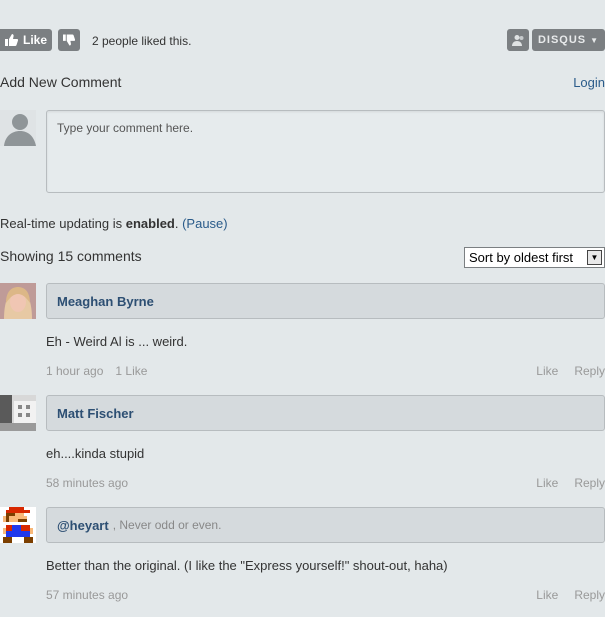 The image size is (605, 617). I want to click on dropdown-arrow-icon: ▼, so click(594, 257).